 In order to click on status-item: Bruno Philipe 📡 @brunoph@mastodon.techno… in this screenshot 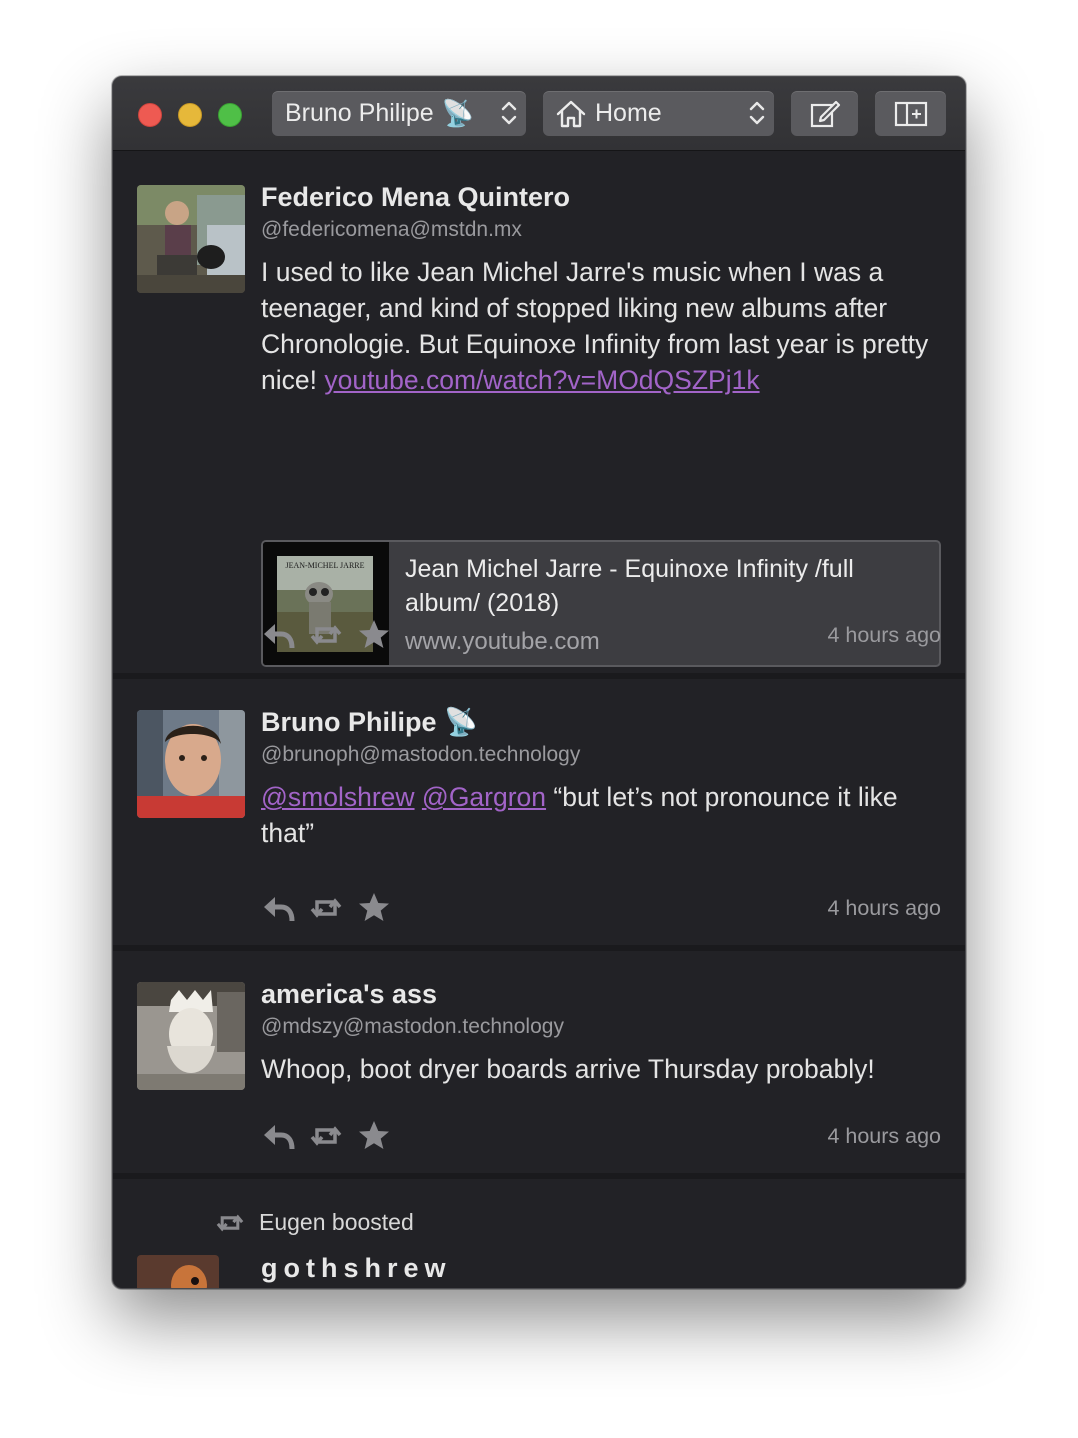, I will do `click(539, 815)`.